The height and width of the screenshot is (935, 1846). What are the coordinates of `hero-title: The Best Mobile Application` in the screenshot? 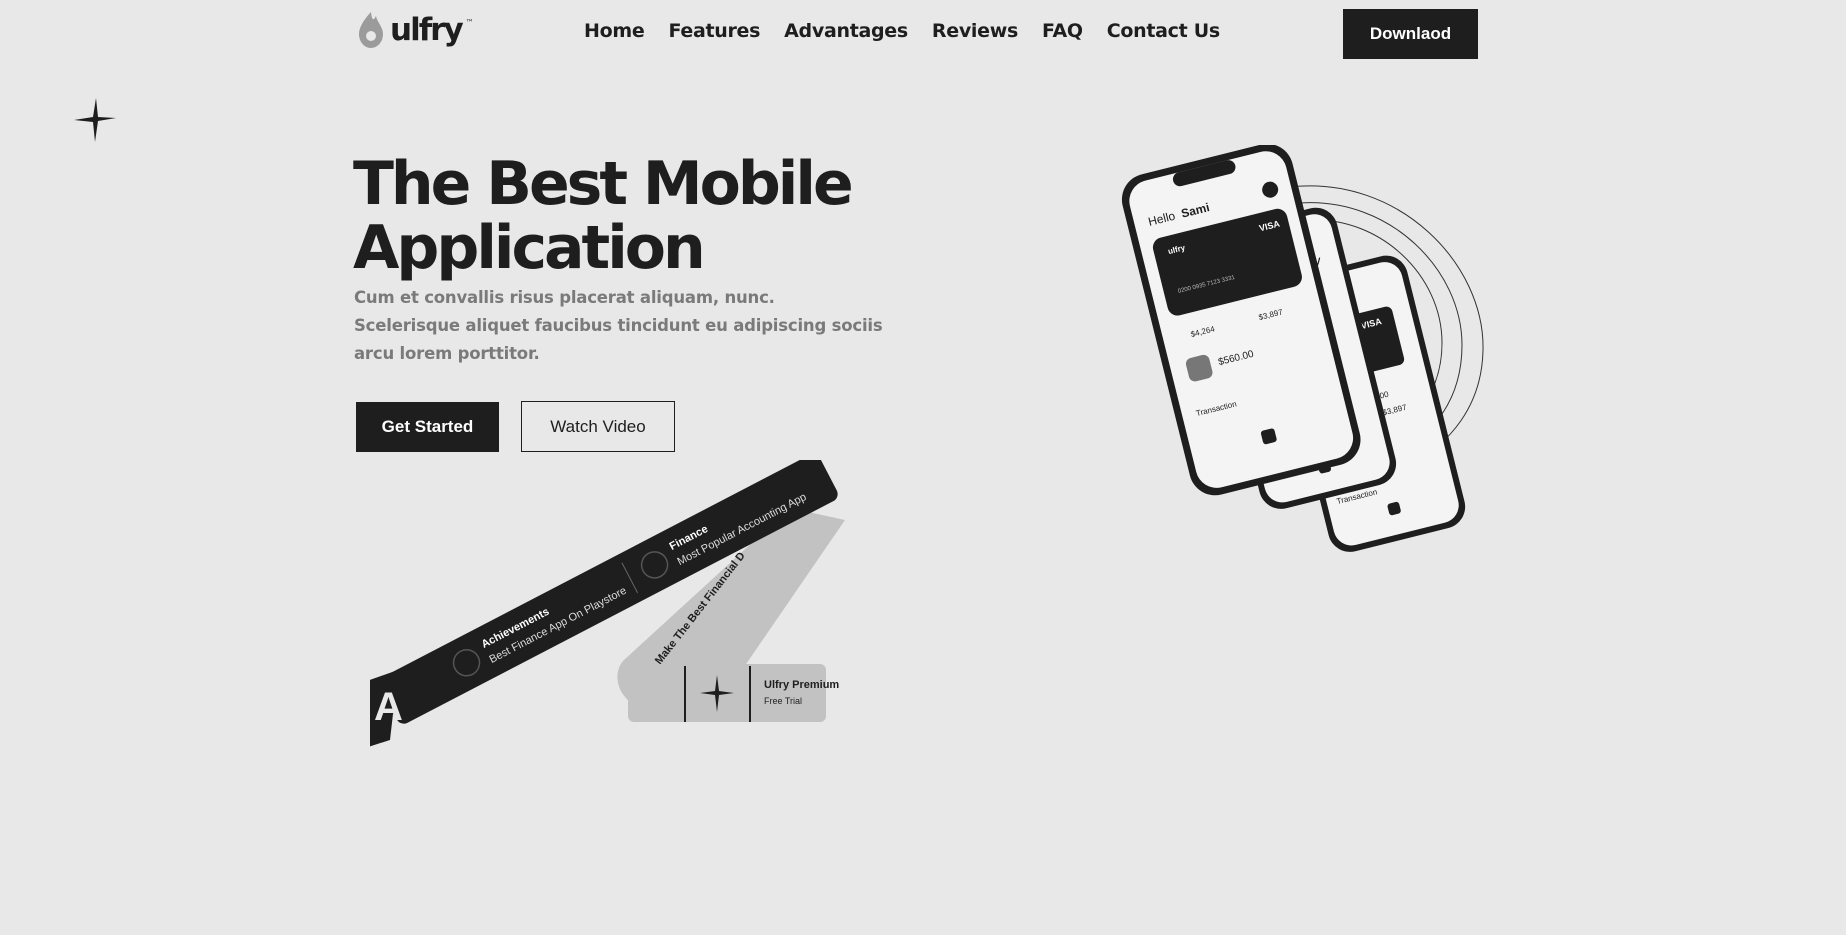 It's located at (633, 216).